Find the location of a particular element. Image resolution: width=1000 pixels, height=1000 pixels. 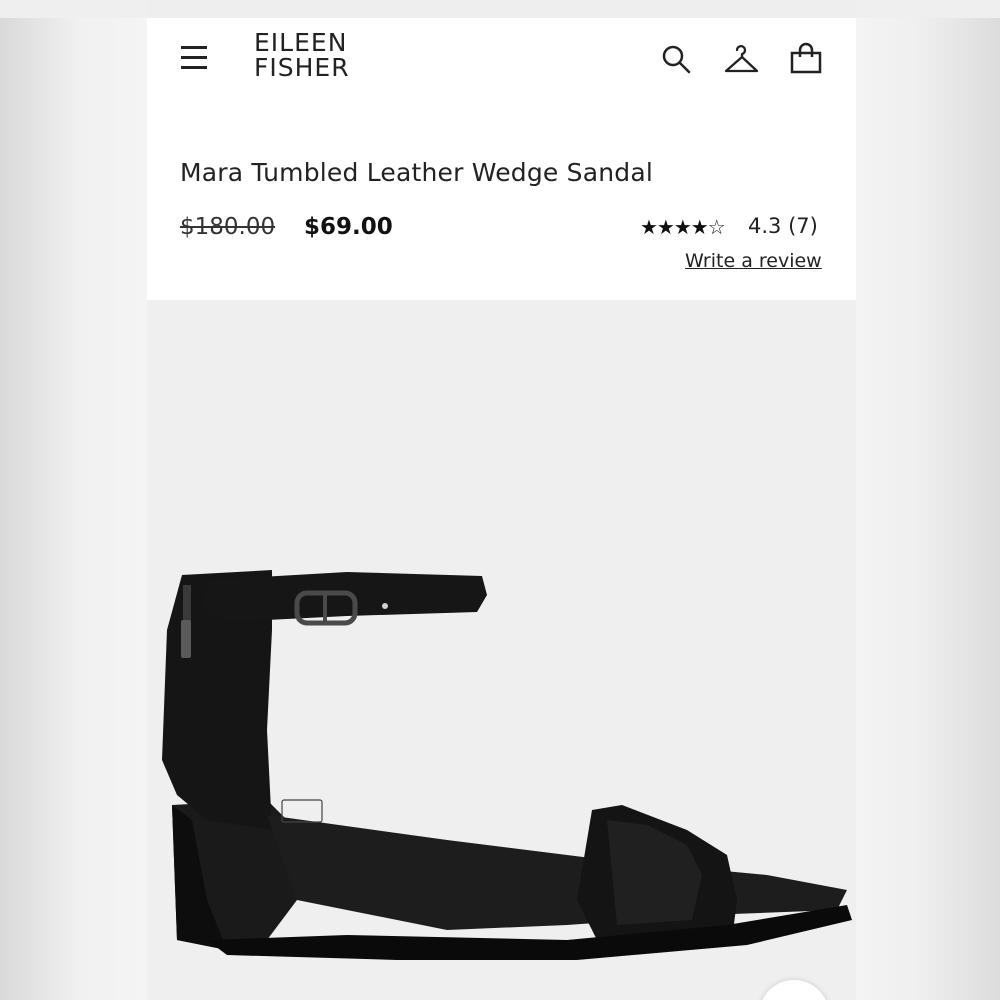

product-title: Mara Tumbled Leather Wedge Sandal is located at coordinates (417, 172).